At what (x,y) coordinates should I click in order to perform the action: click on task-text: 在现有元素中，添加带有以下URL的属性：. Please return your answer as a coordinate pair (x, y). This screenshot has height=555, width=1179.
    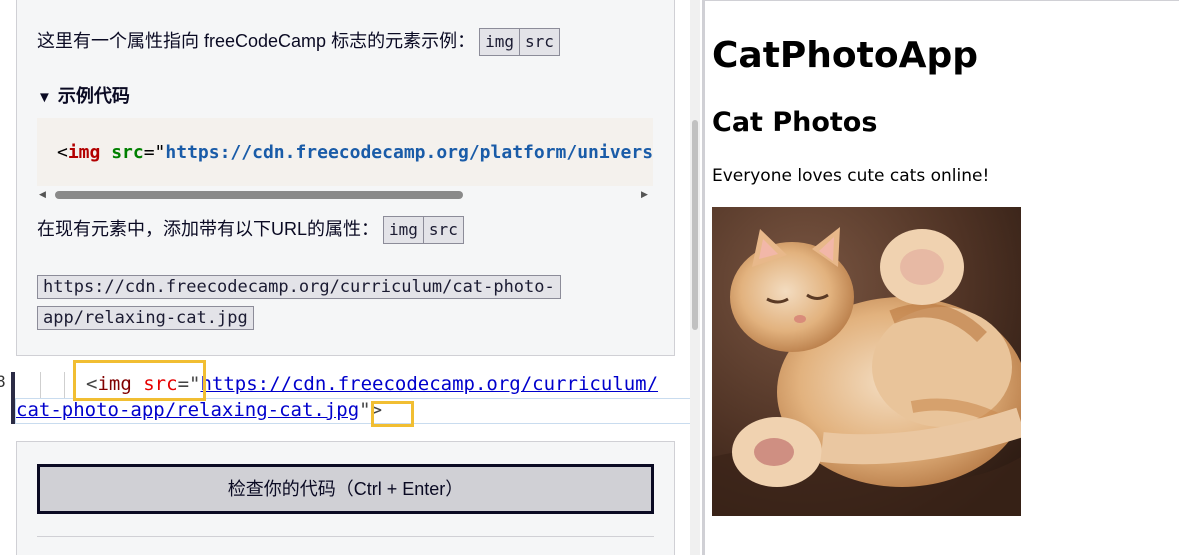
    Looking at the image, I should click on (208, 229).